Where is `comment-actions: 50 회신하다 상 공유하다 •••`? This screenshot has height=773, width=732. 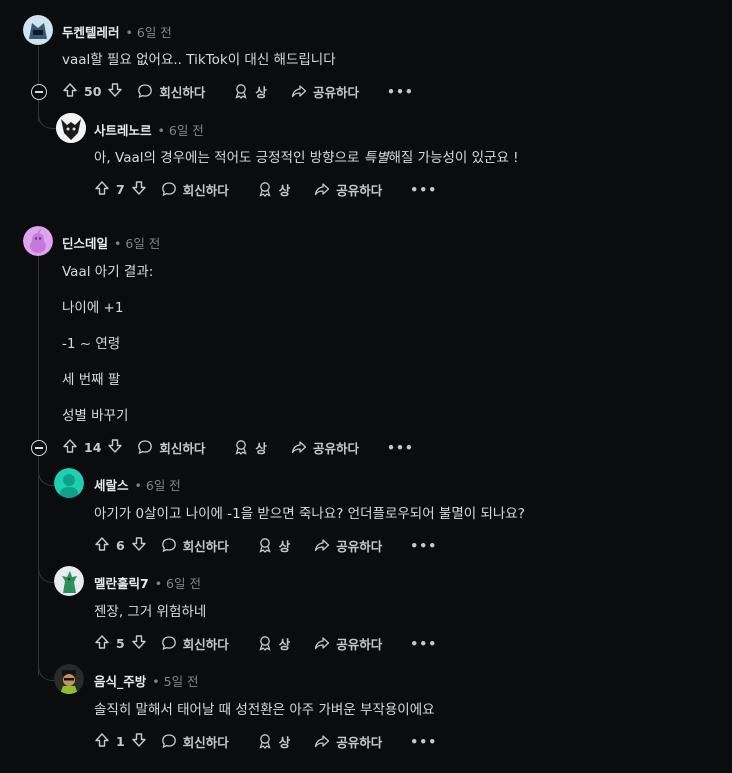
comment-actions: 50 회신하다 상 공유하다 ••• is located at coordinates (238, 91).